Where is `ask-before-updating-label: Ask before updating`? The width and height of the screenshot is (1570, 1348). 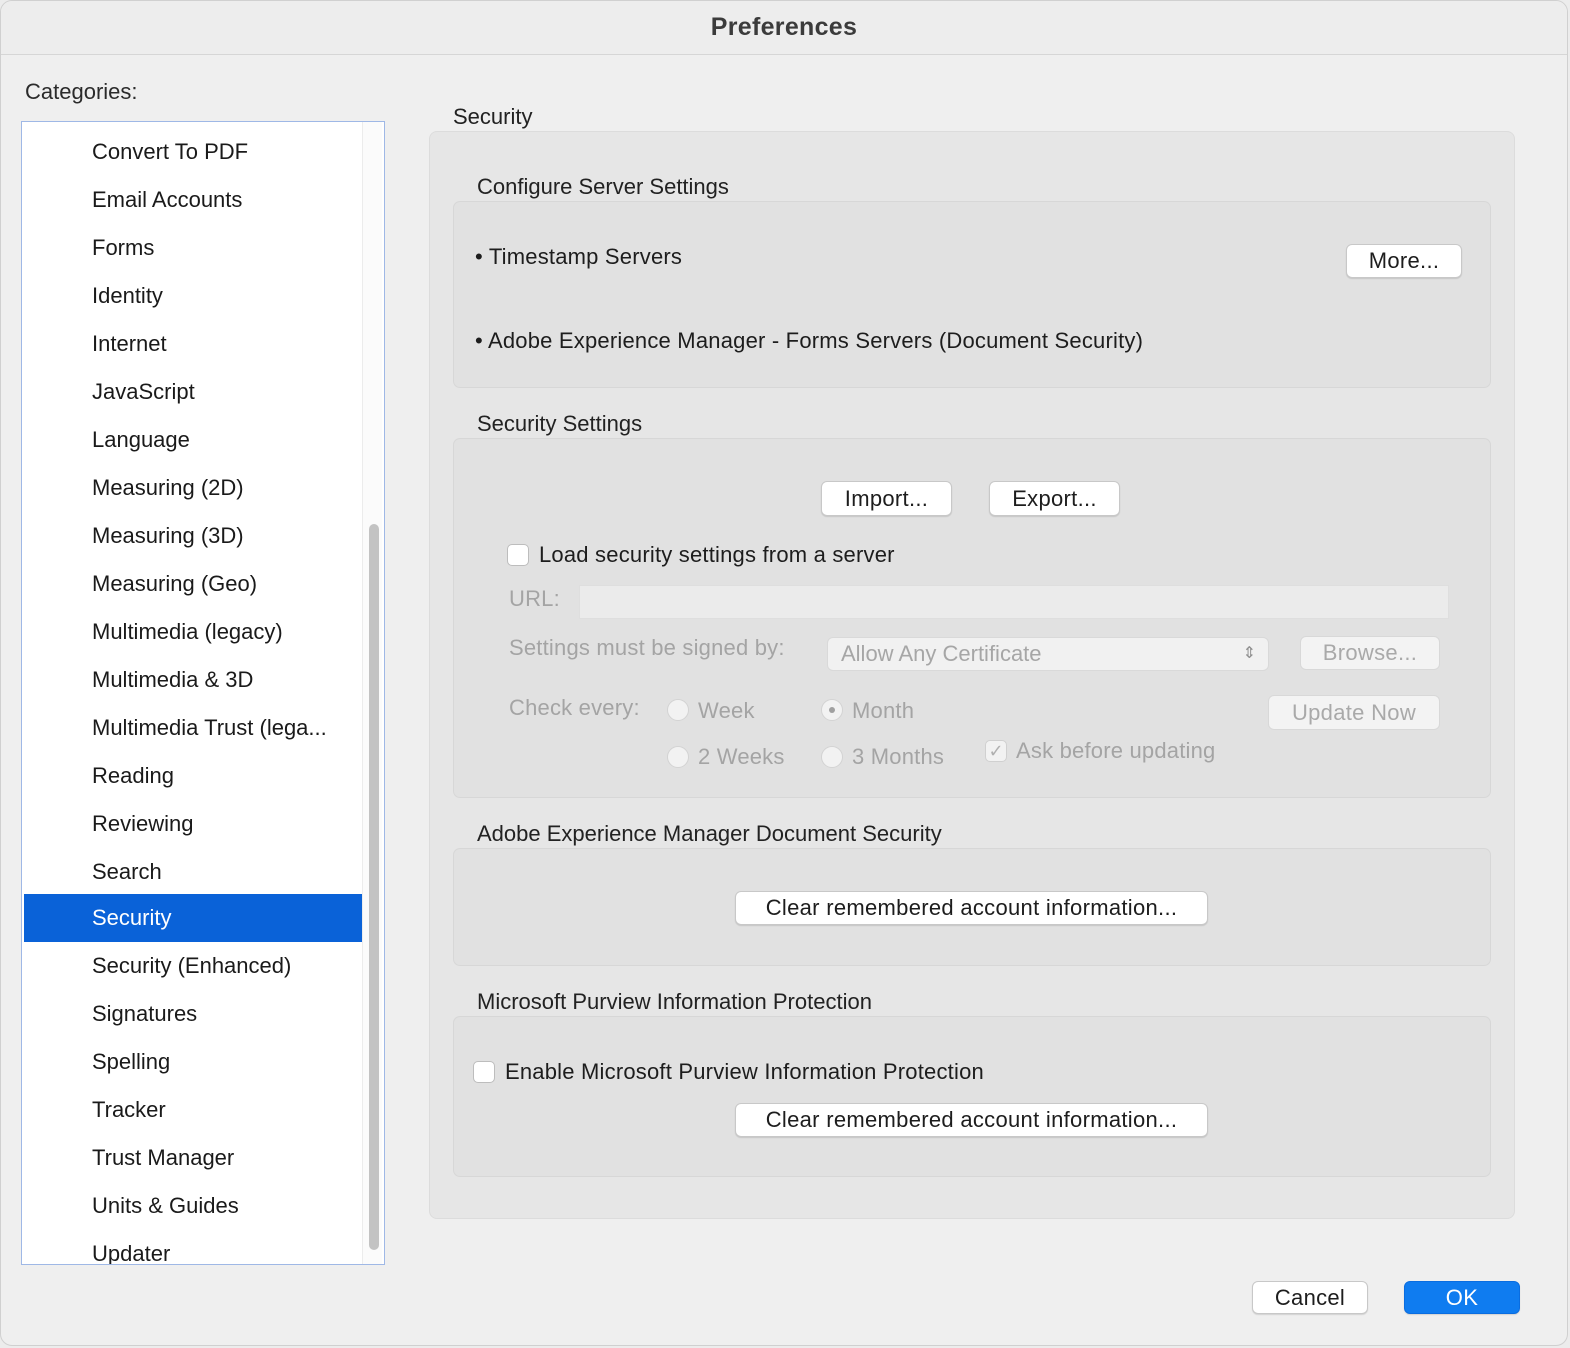
ask-before-updating-label: Ask before updating is located at coordinates (1116, 750).